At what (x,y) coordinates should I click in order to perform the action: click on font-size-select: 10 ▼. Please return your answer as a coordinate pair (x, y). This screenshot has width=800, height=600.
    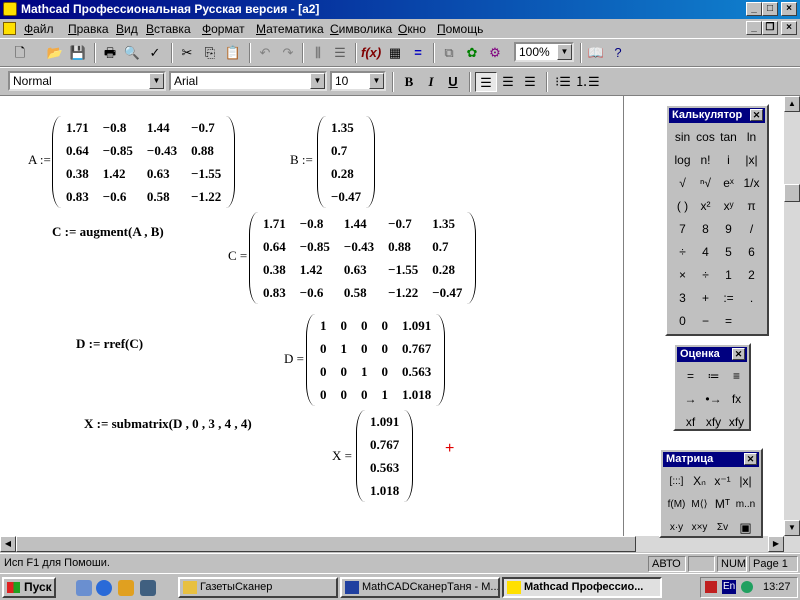
    Looking at the image, I should click on (358, 81).